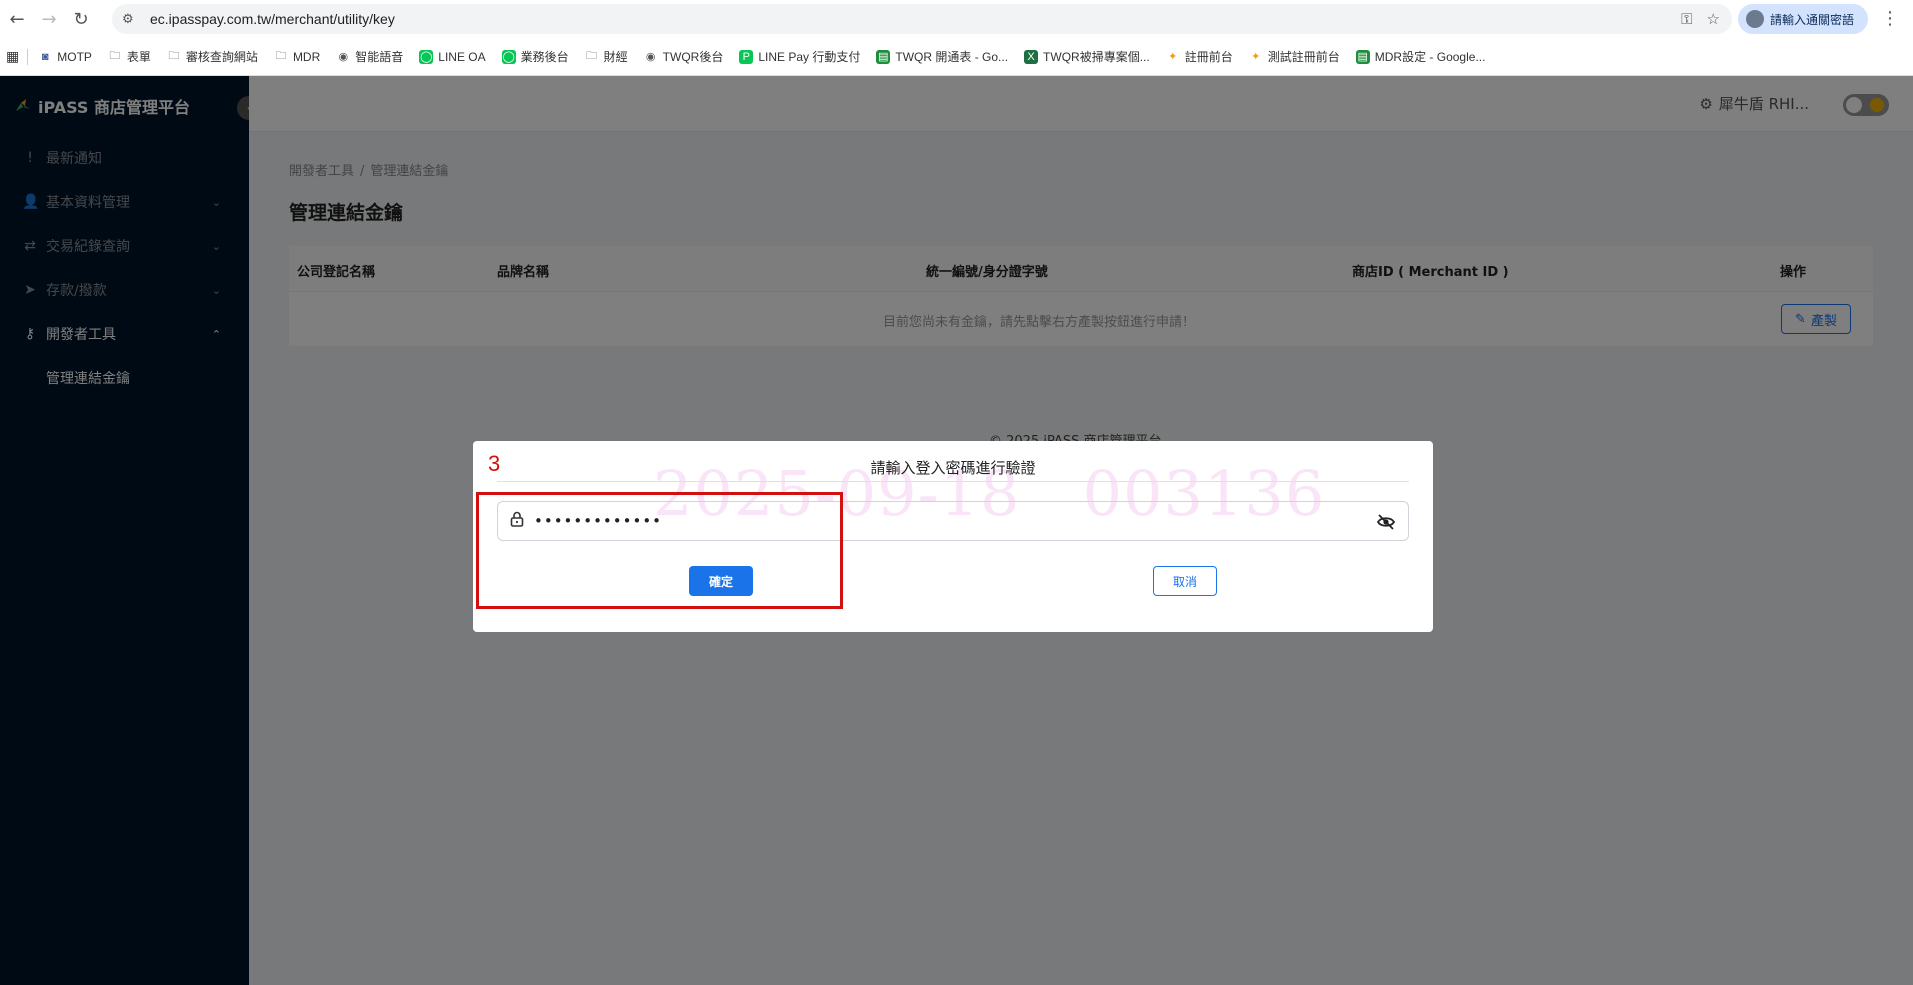 The image size is (1913, 985). What do you see at coordinates (659, 550) in the screenshot?
I see `annotation-highlight-box` at bounding box center [659, 550].